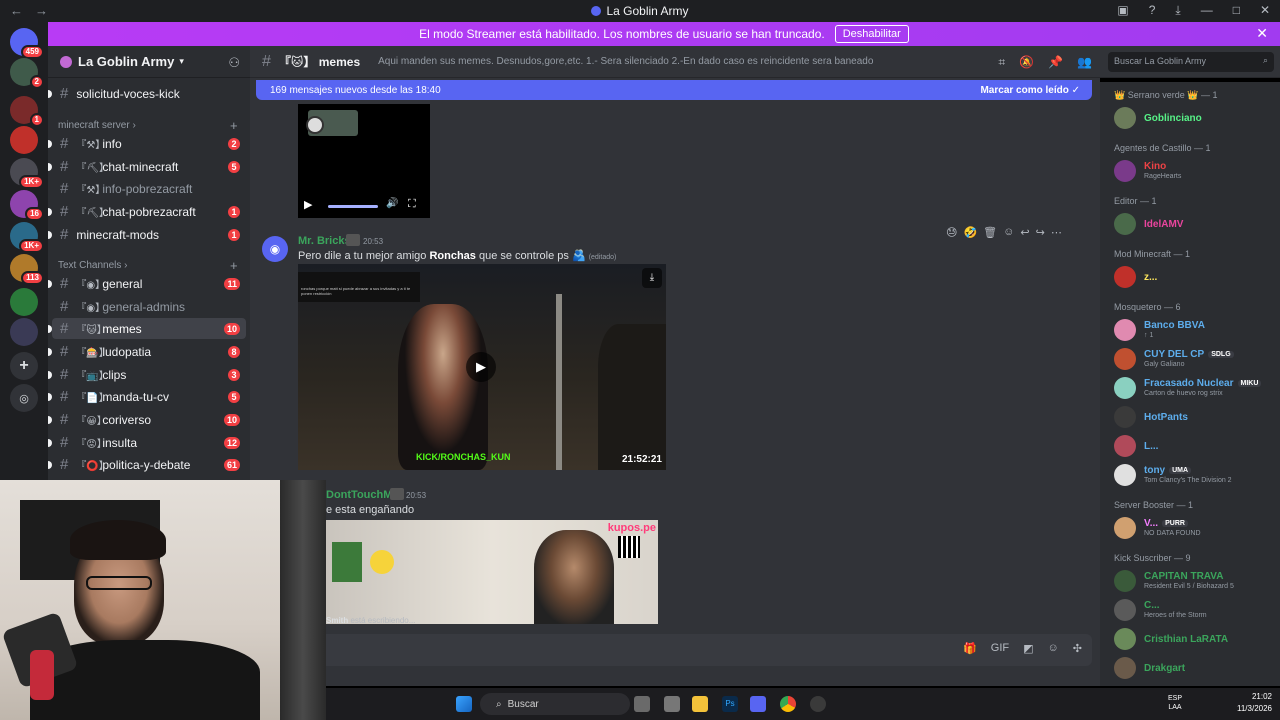  I want to click on channel-category: minecraft server › +, so click(148, 125).